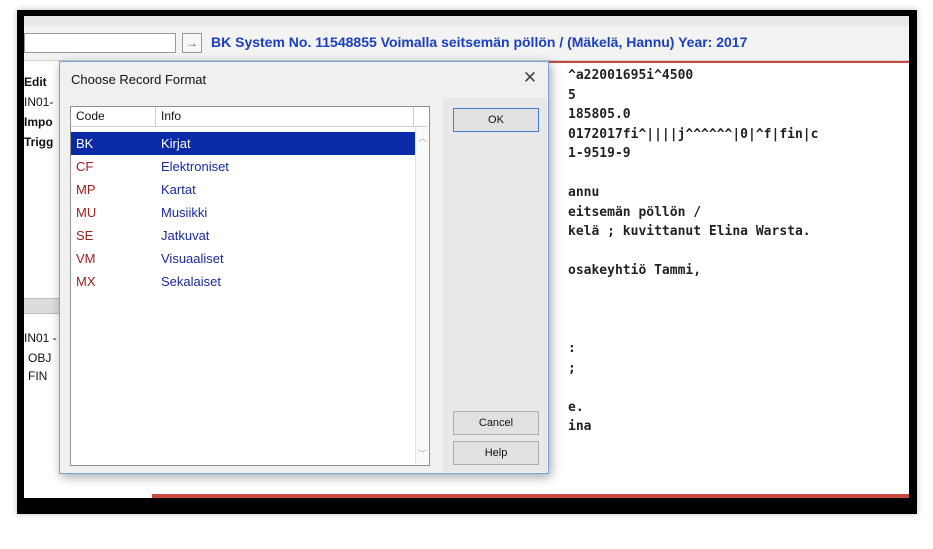 Image resolution: width=933 pixels, height=549 pixels. Describe the element at coordinates (635, 212) in the screenshot. I see `editor-line: eitsemän pöllön /` at that location.